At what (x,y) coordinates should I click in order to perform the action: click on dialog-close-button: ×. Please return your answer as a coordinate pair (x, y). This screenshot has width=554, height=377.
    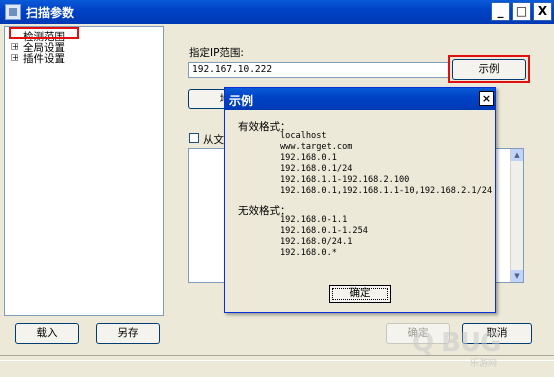
    Looking at the image, I should click on (486, 98).